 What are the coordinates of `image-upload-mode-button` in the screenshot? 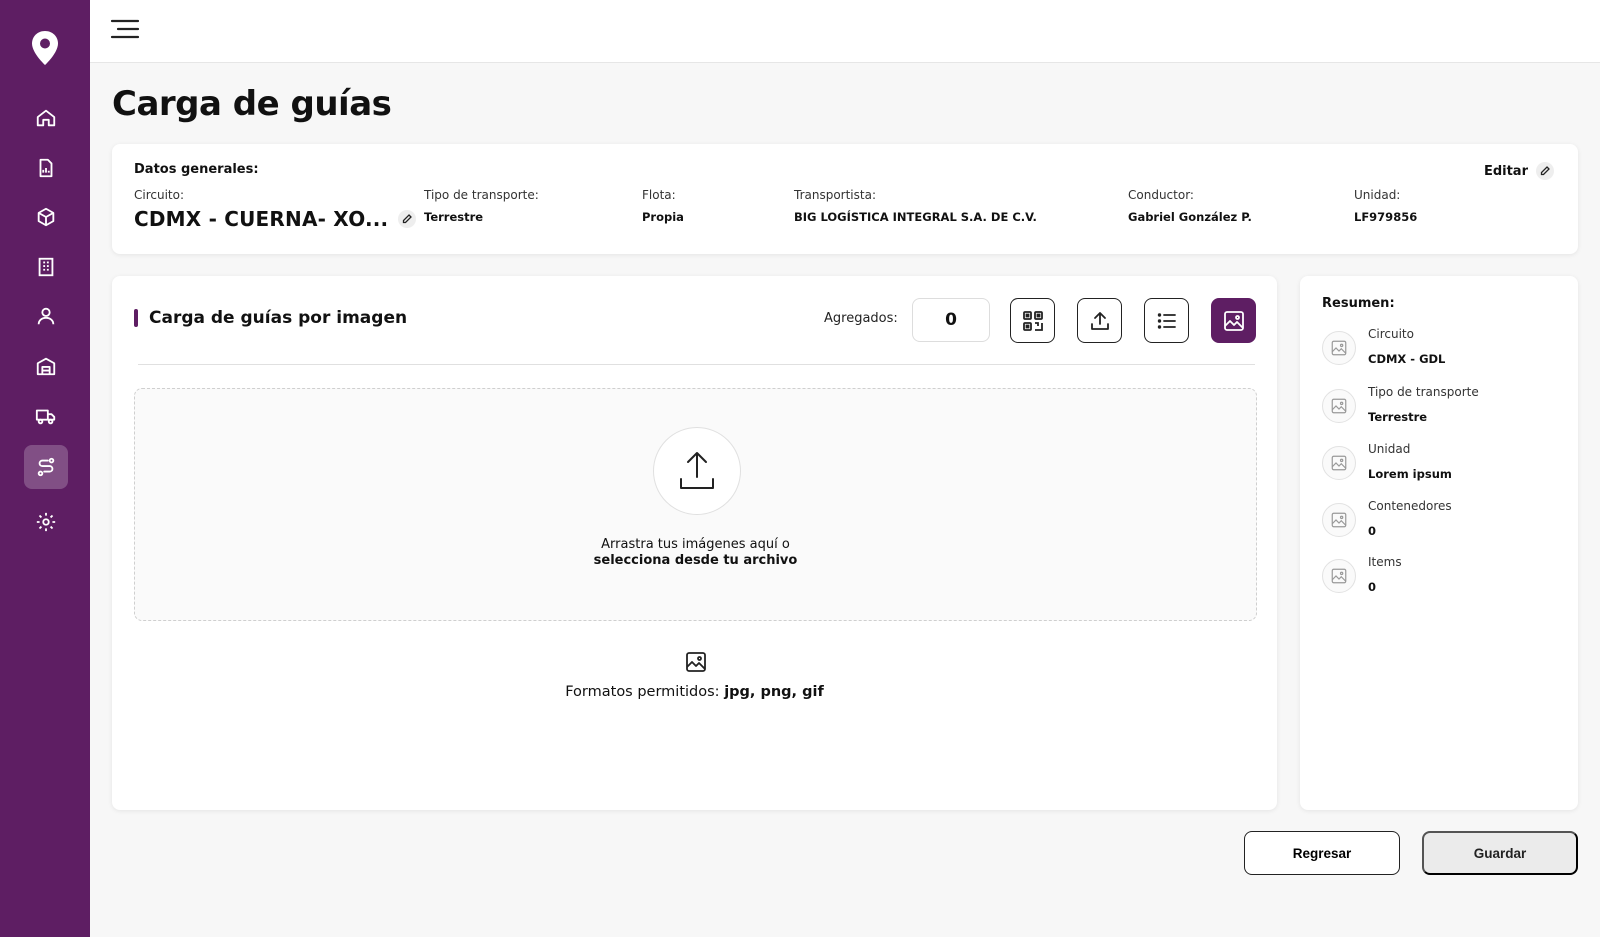 It's located at (1233, 320).